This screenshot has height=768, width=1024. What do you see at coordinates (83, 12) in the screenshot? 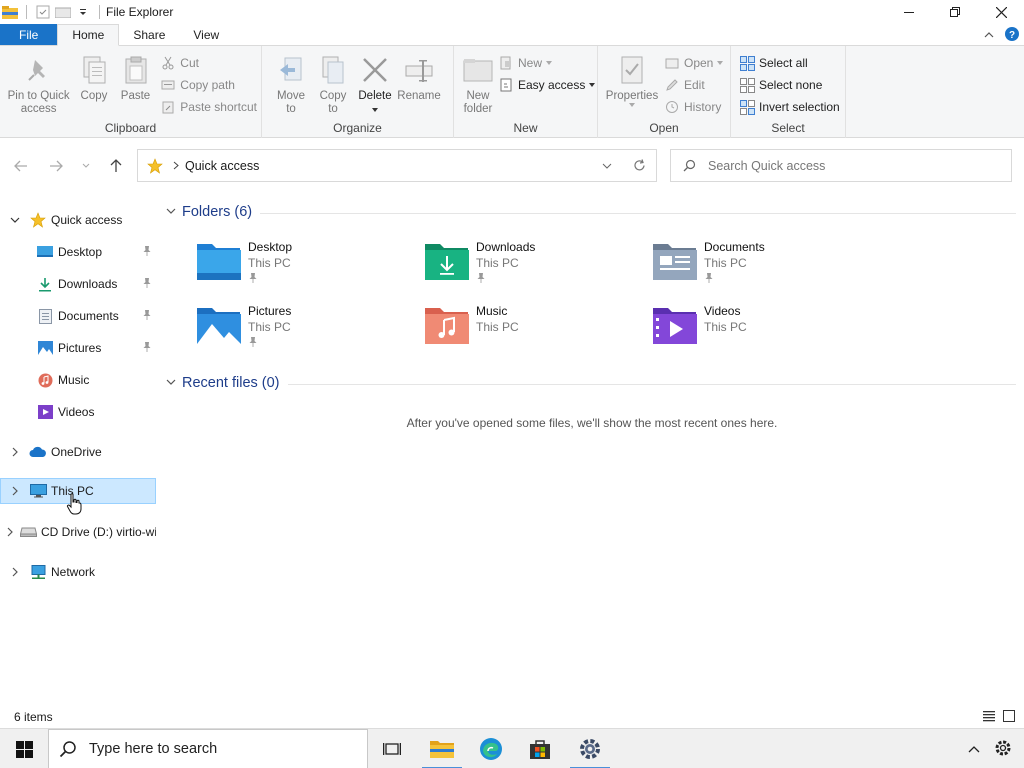
I see `customize-toolbar-chevron-icon` at bounding box center [83, 12].